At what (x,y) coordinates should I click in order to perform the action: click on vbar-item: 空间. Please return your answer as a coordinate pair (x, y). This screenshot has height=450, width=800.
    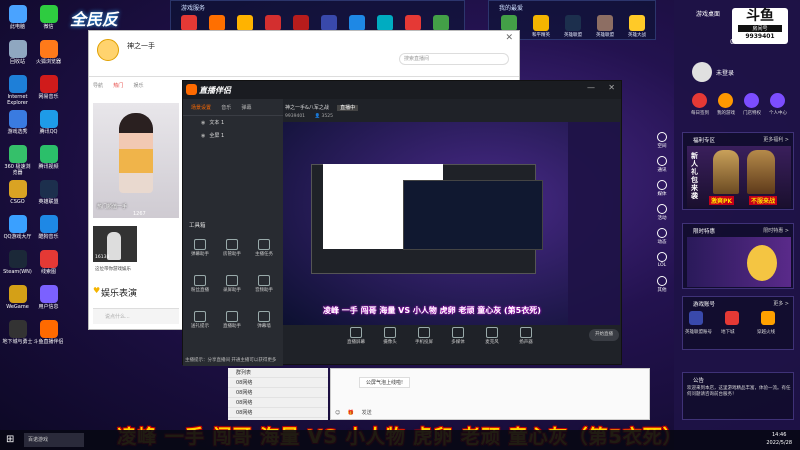
    Looking at the image, I should click on (662, 143).